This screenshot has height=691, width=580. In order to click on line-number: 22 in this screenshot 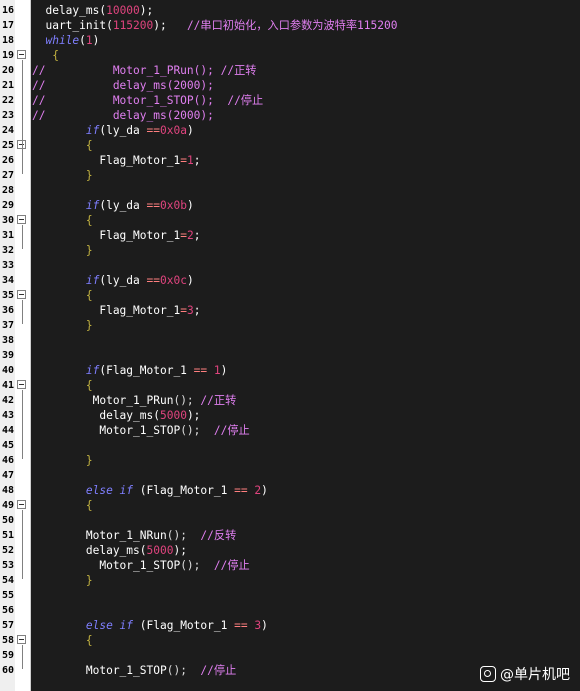, I will do `click(7, 100)`.